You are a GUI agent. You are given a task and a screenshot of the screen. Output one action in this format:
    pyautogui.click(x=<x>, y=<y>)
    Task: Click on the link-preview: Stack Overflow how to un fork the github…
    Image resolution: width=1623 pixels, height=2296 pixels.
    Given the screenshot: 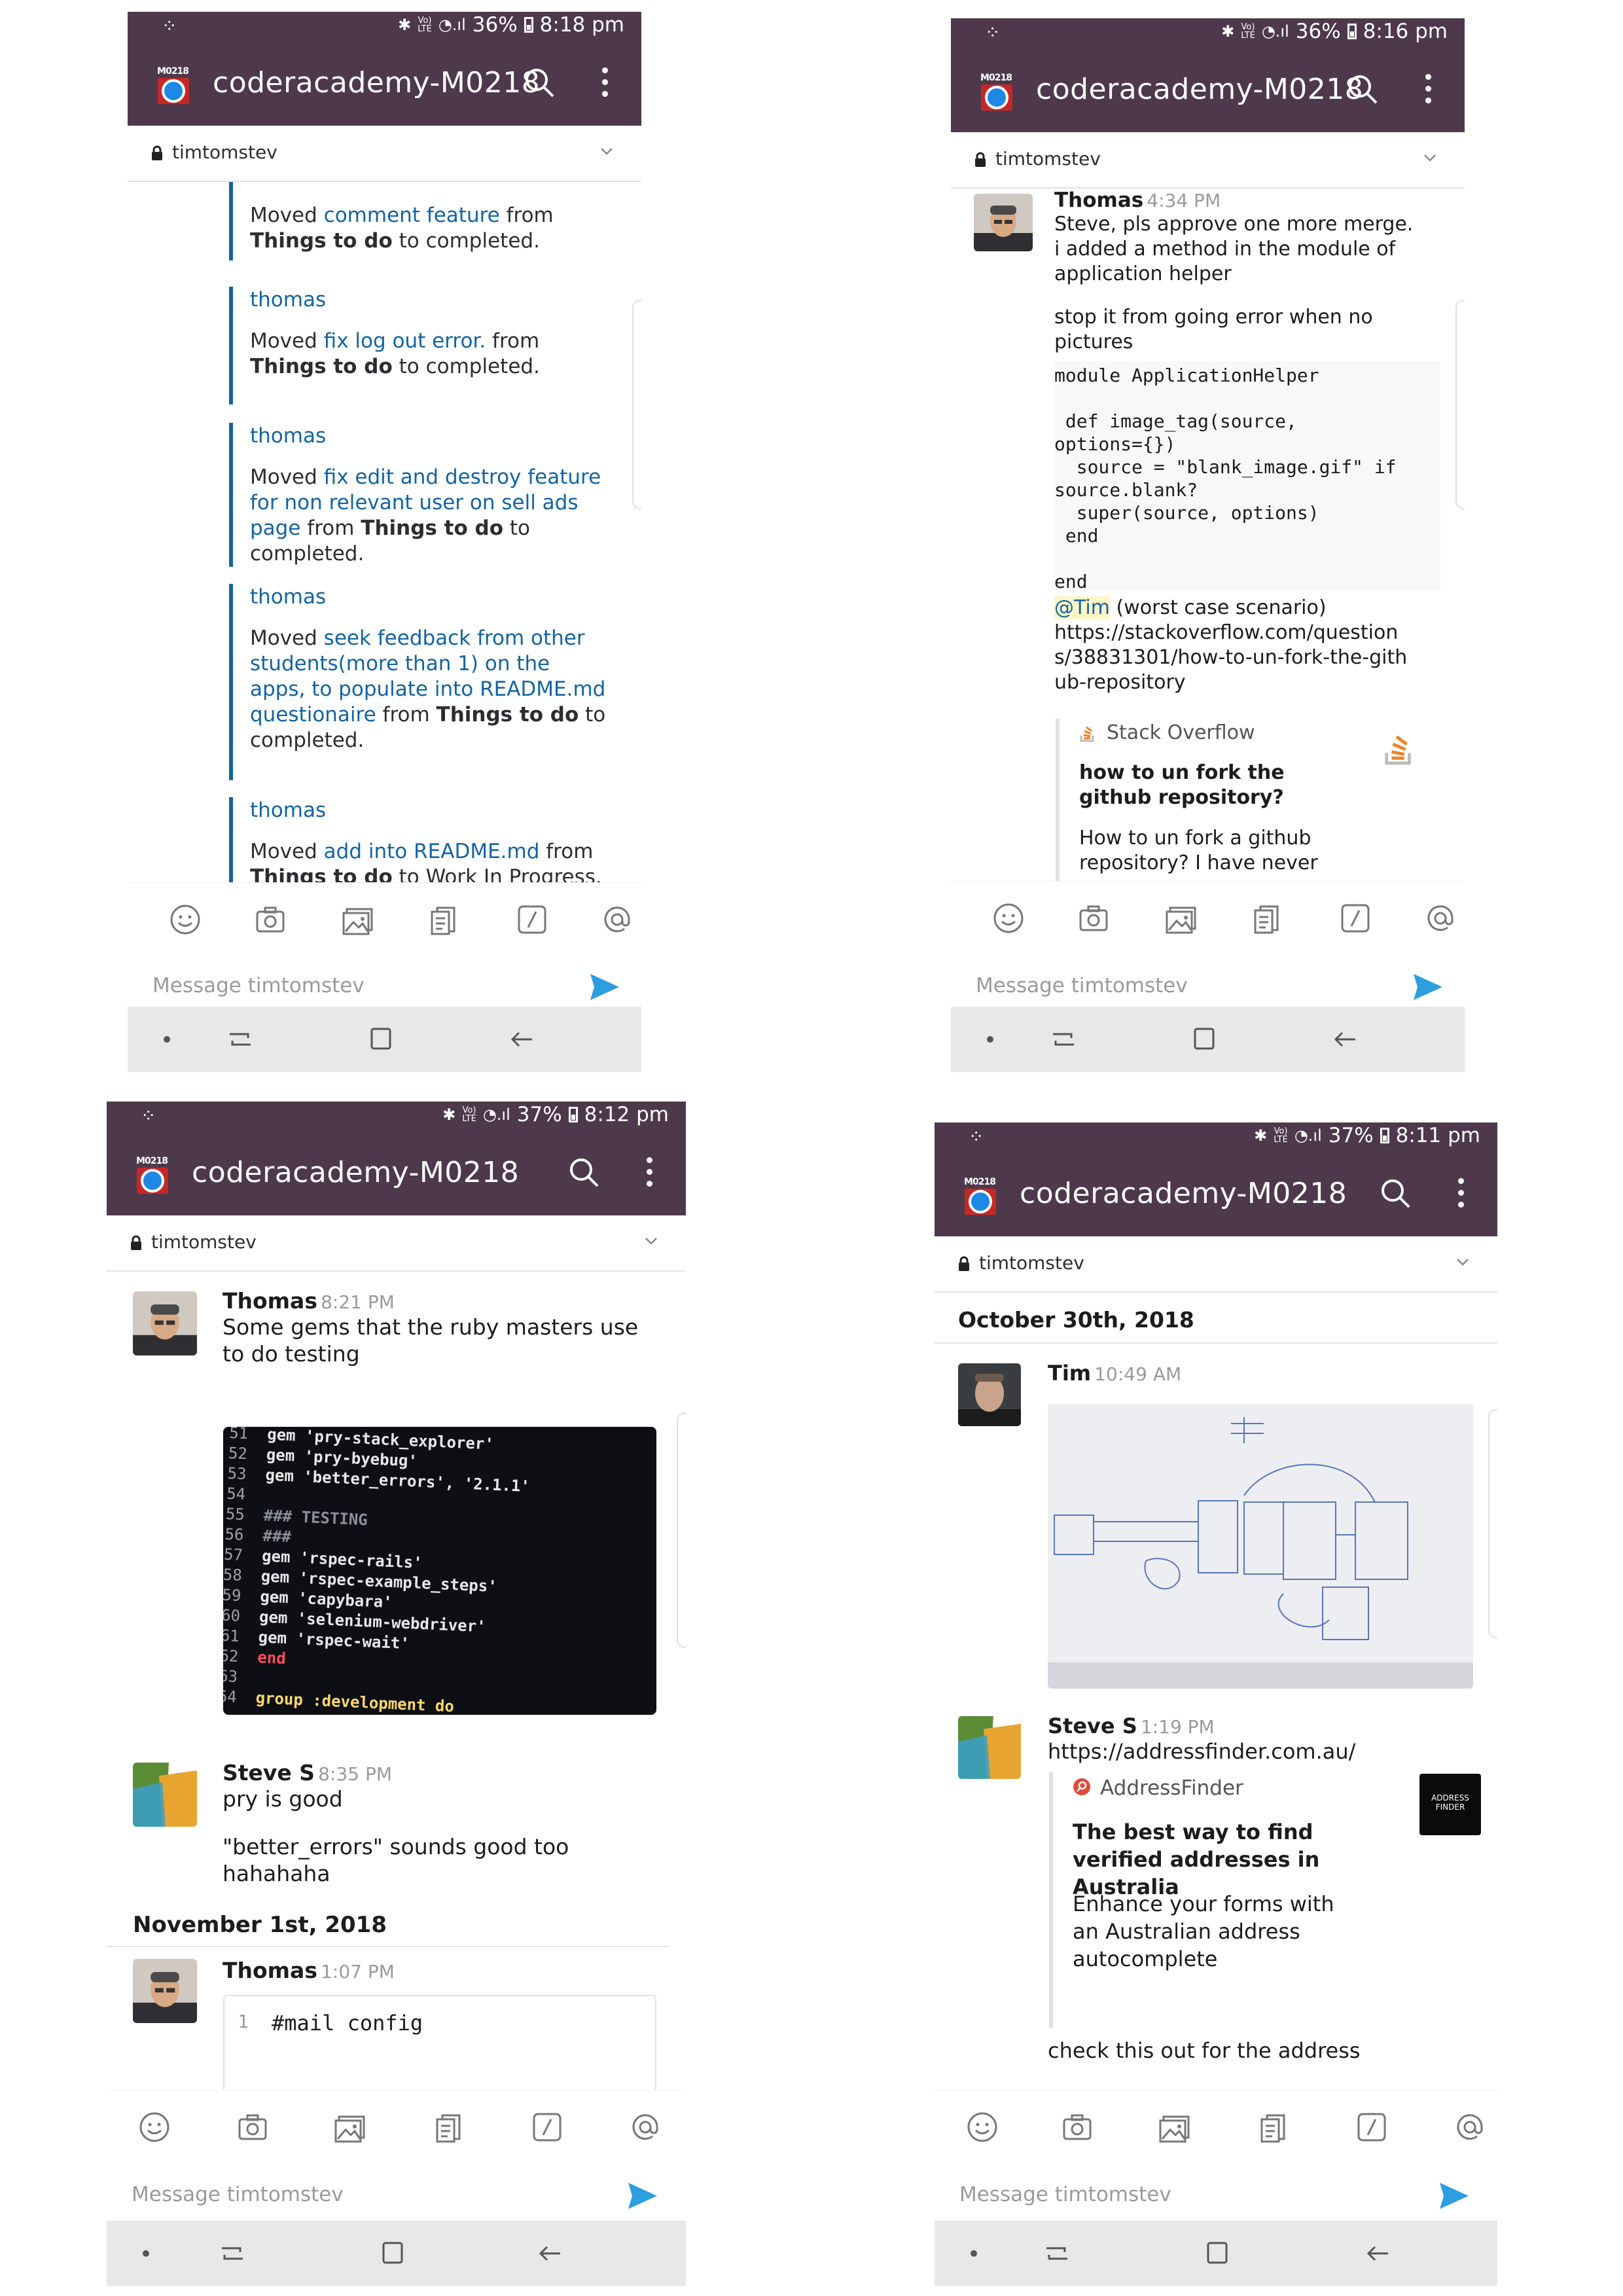 What is the action you would take?
    pyautogui.click(x=1245, y=800)
    